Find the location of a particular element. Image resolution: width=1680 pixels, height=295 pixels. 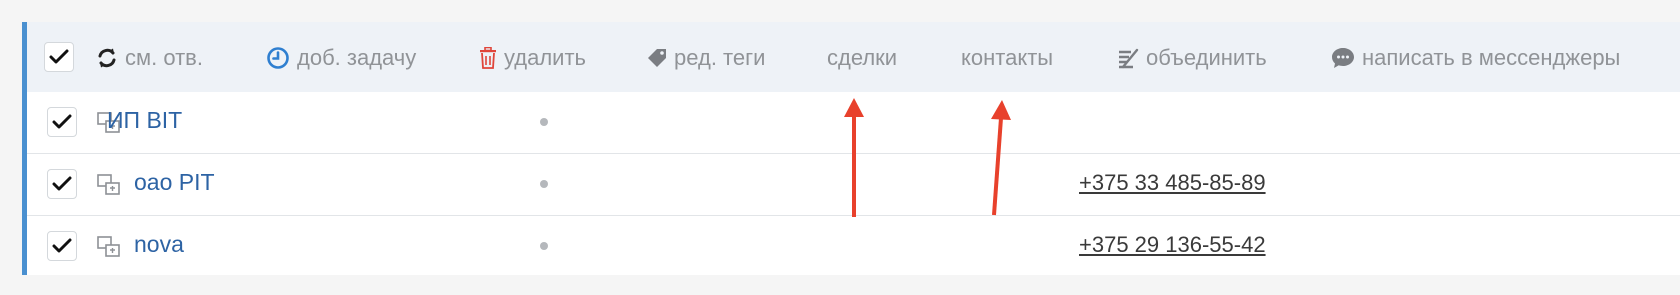

edit-tags-button: ред. теги is located at coordinates (706, 58).